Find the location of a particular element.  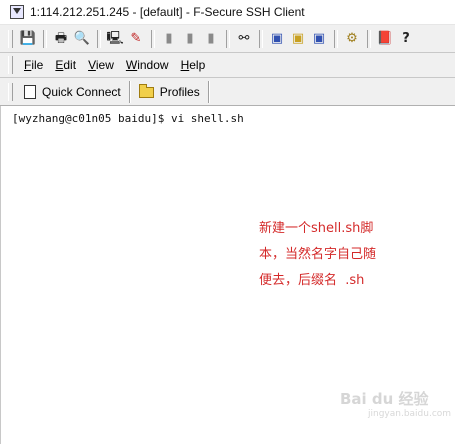

connect-icon: ✎ is located at coordinates (136, 39).